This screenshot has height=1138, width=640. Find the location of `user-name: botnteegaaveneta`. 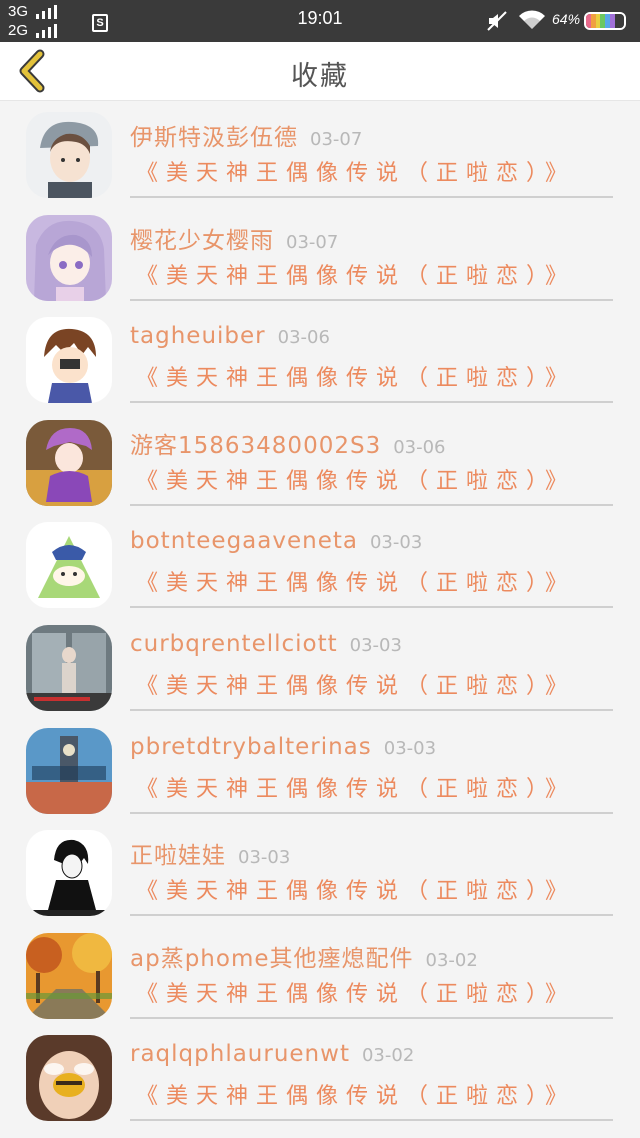

user-name: botnteegaaveneta is located at coordinates (244, 541).